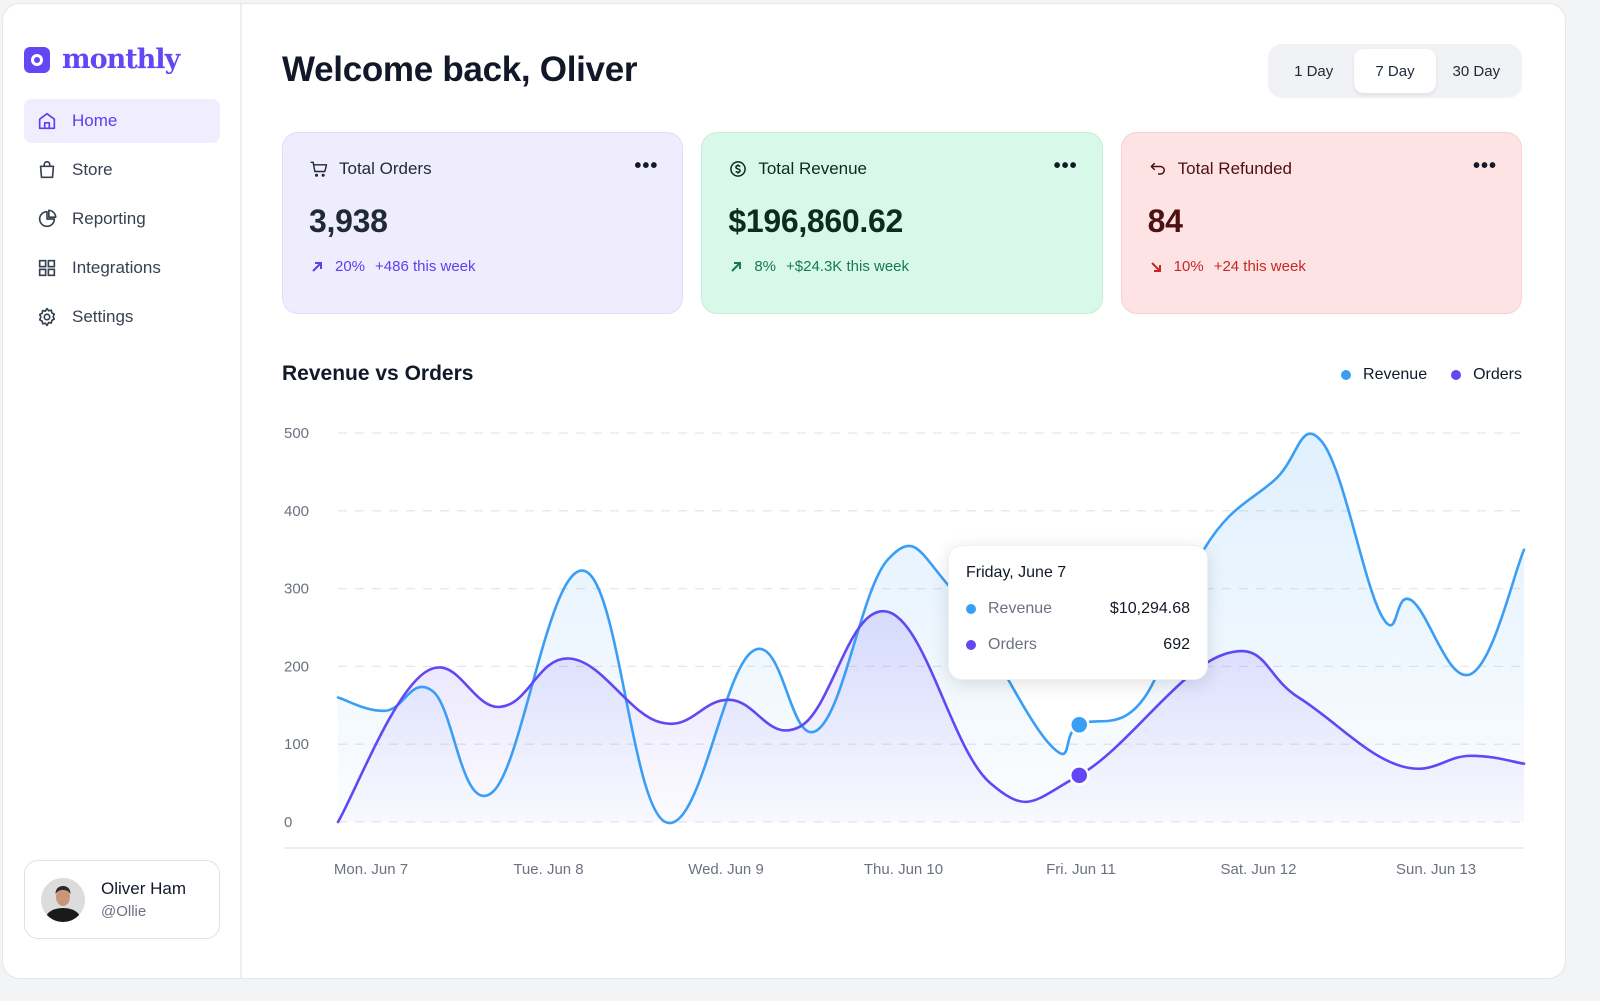 This screenshot has width=1600, height=1001. I want to click on tooltip-row-orders: Orders 692, so click(1078, 645).